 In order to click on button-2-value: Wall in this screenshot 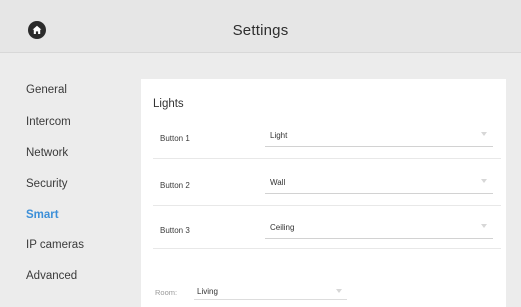, I will do `click(278, 182)`.